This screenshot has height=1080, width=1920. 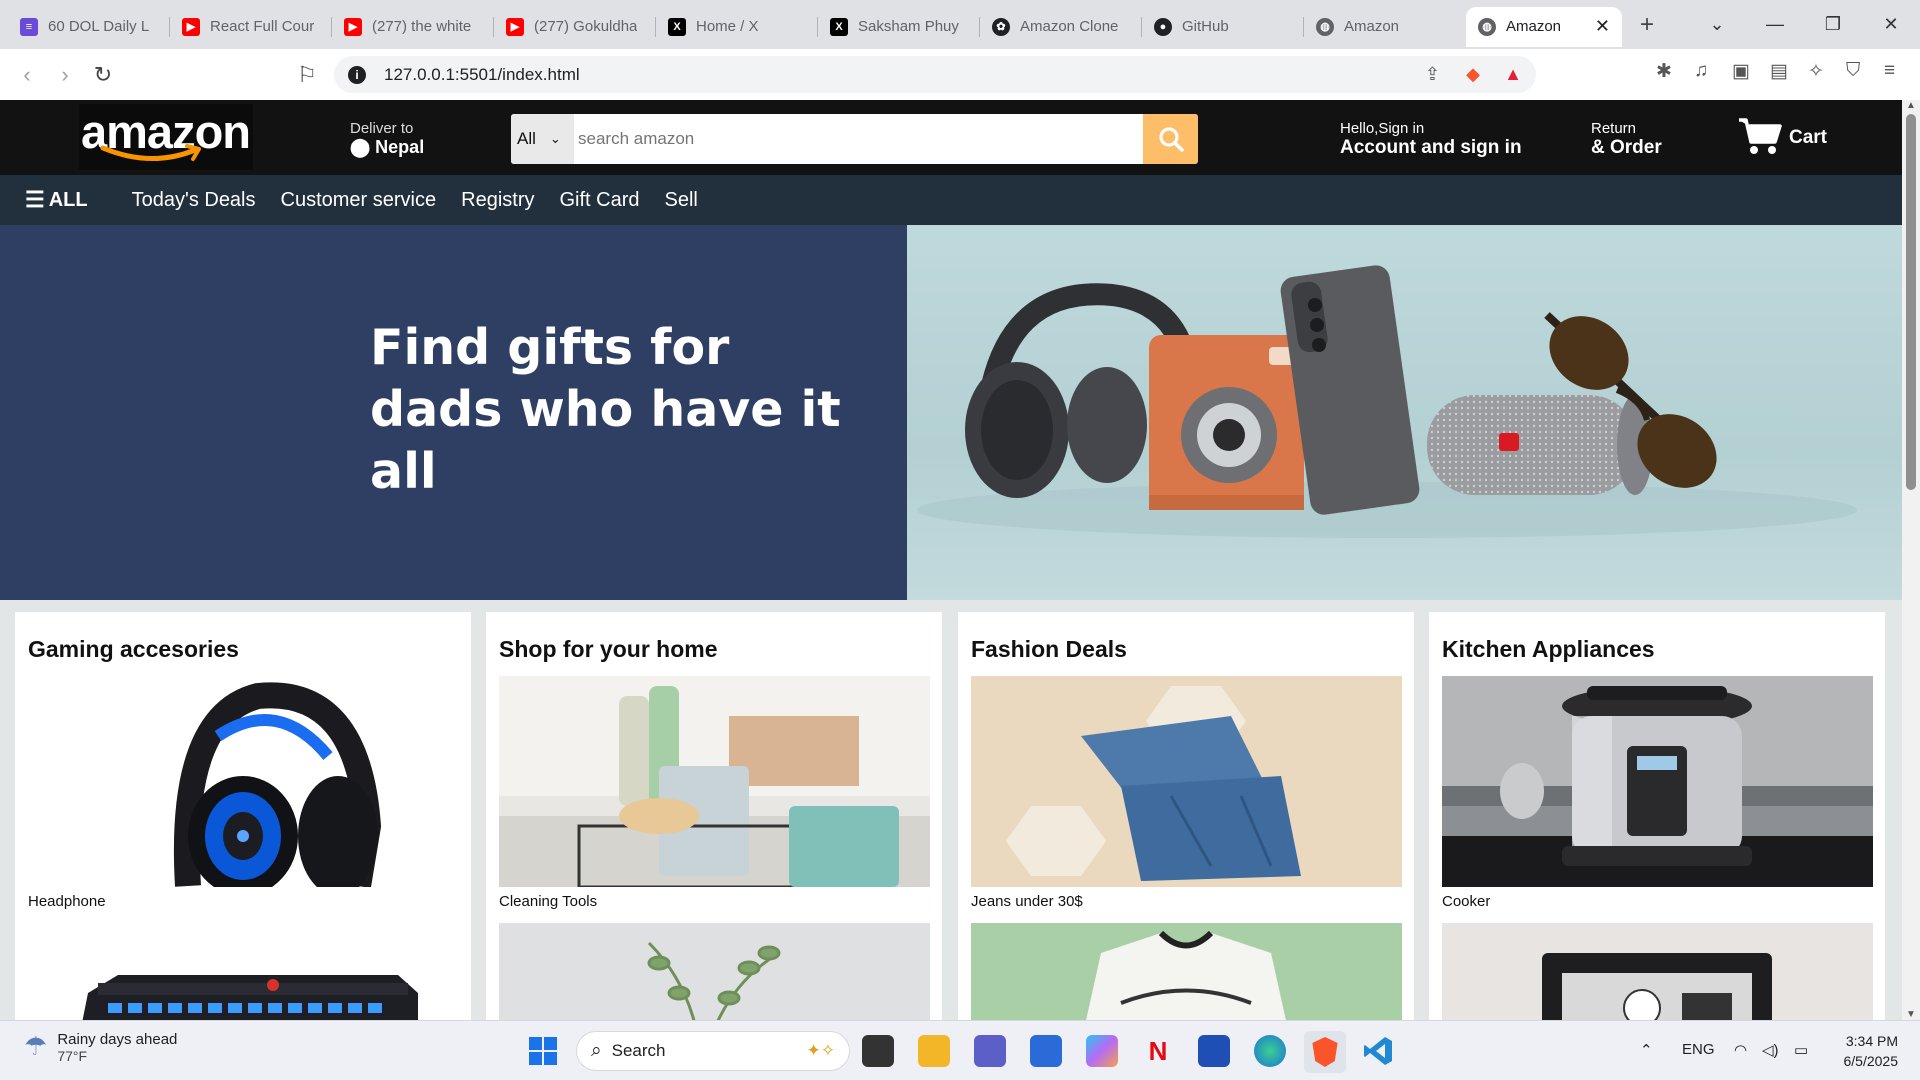 What do you see at coordinates (1544, 26) in the screenshot?
I see `browser-tab-active: ◍ Amazon ✕` at bounding box center [1544, 26].